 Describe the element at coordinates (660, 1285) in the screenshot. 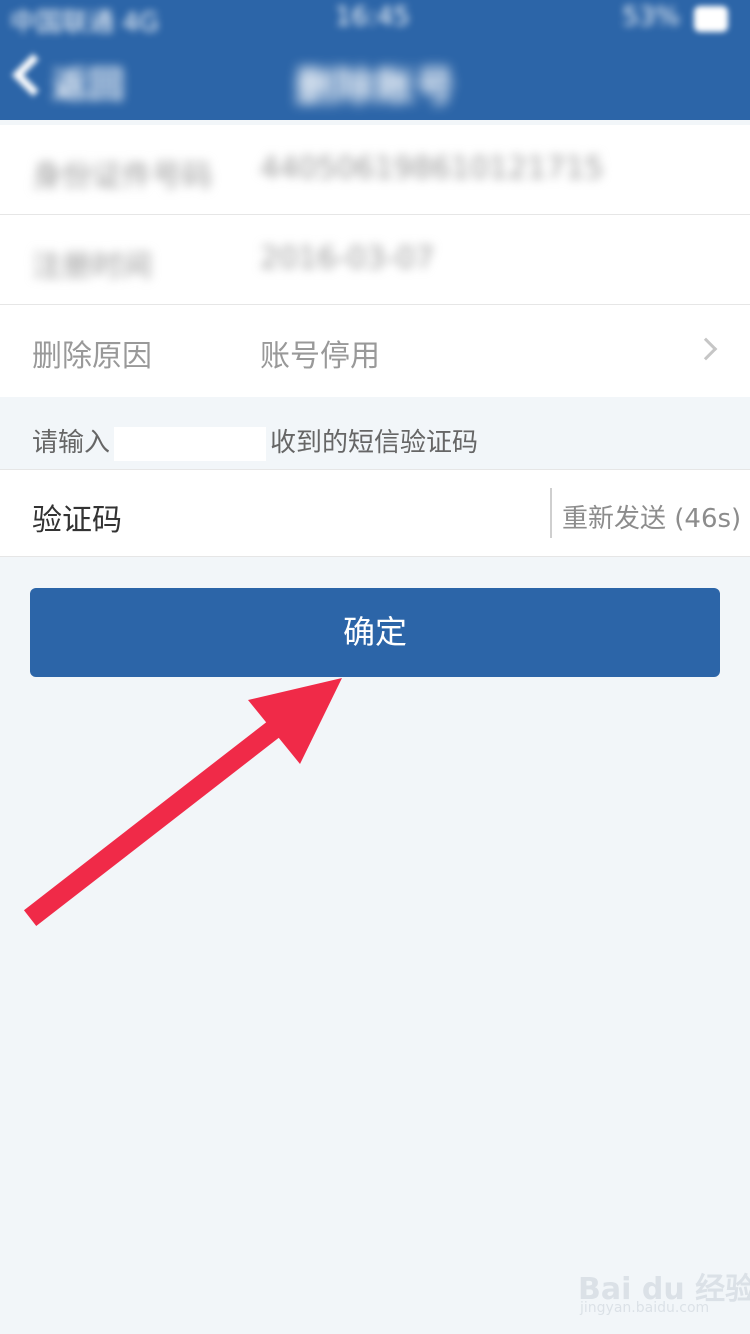

I see `baidu-jingyan-watermark: Bai du 经验 jingyan.baidu.com` at that location.